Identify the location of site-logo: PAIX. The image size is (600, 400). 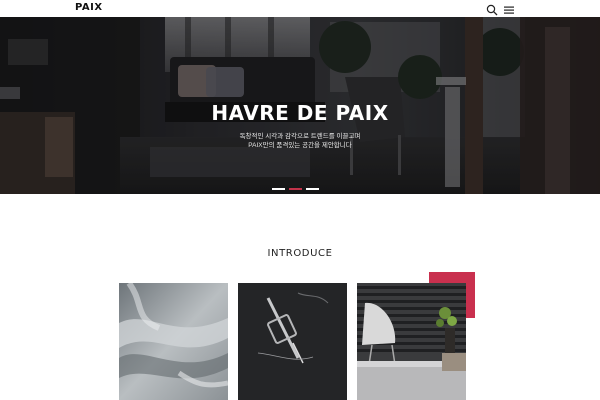
(89, 7).